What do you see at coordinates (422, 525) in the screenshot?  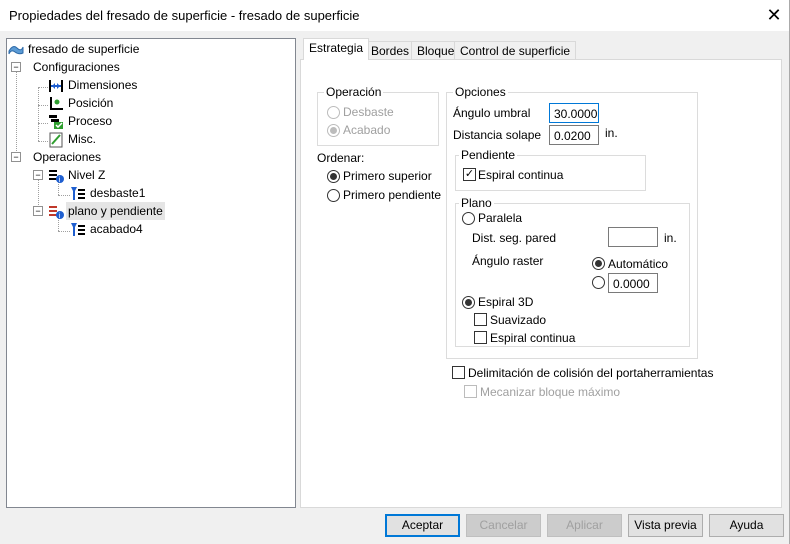 I see `aceptar-button: Aceptar` at bounding box center [422, 525].